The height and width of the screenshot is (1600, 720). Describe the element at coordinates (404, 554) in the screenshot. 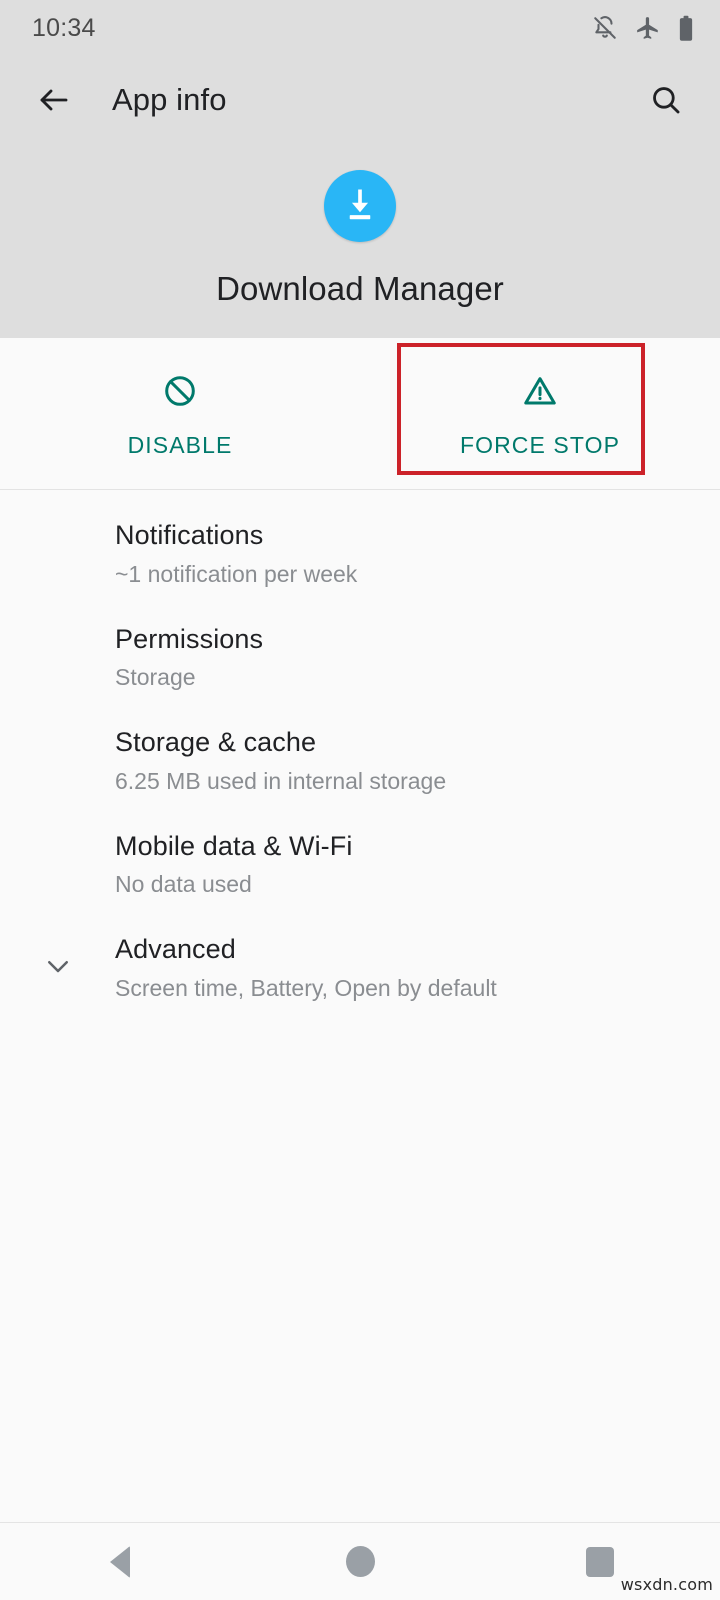

I see `list-item-text: Notifications ~1 notification per week` at that location.